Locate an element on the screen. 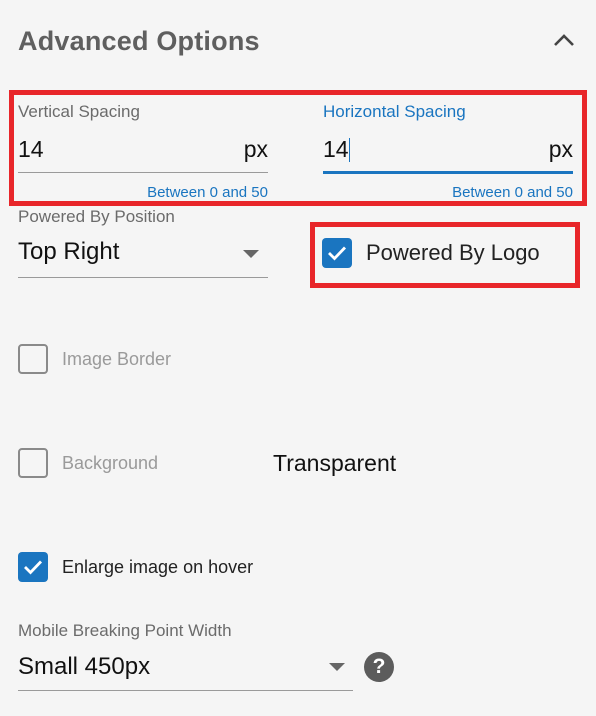  text-cursor is located at coordinates (349, 149).